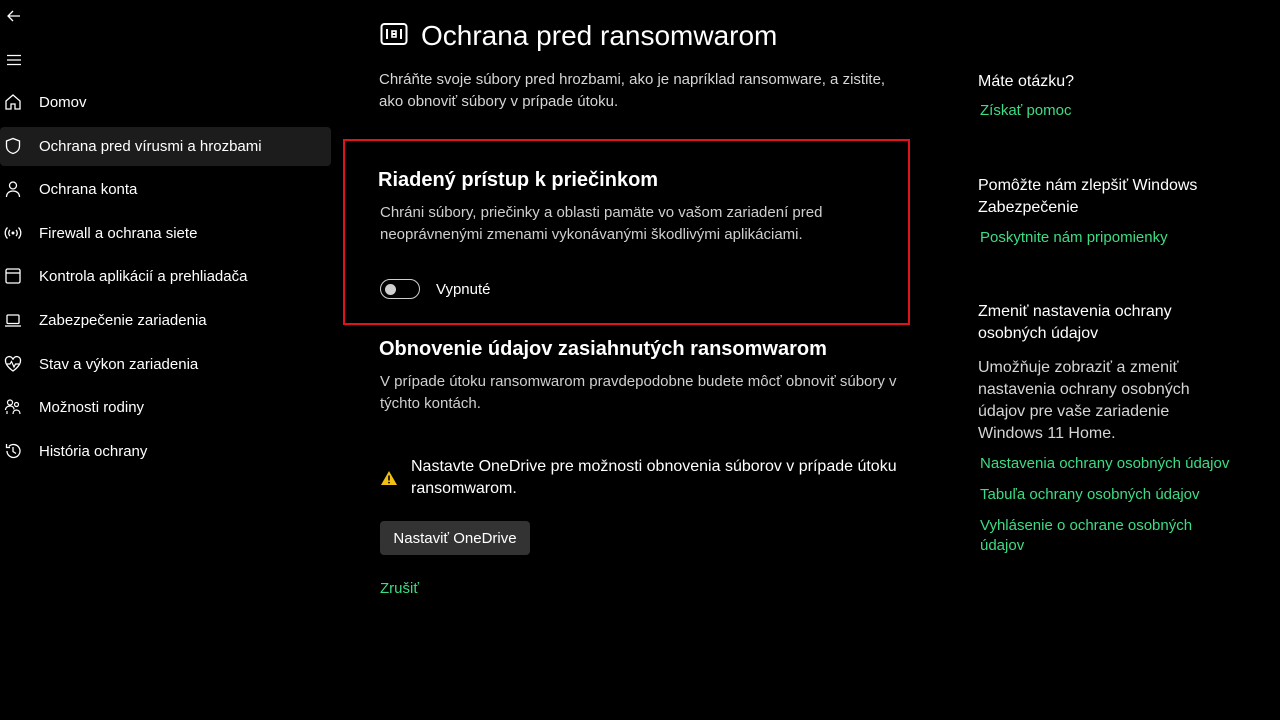 The image size is (1280, 720). Describe the element at coordinates (463, 289) in the screenshot. I see `cfa-toggle-state: Vypnuté` at that location.